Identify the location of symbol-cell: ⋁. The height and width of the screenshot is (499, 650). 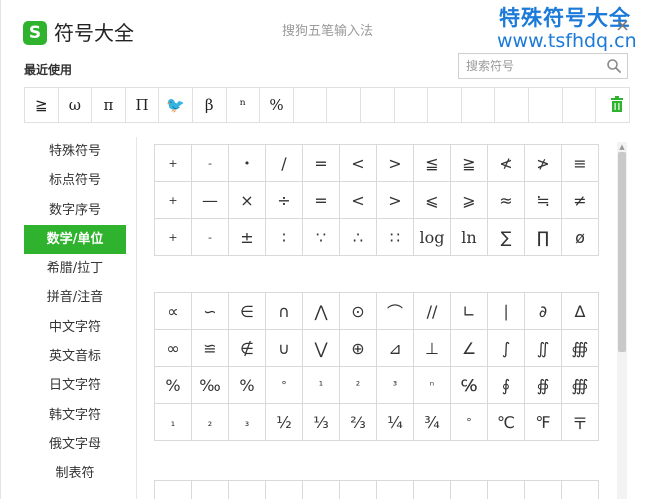
(321, 348).